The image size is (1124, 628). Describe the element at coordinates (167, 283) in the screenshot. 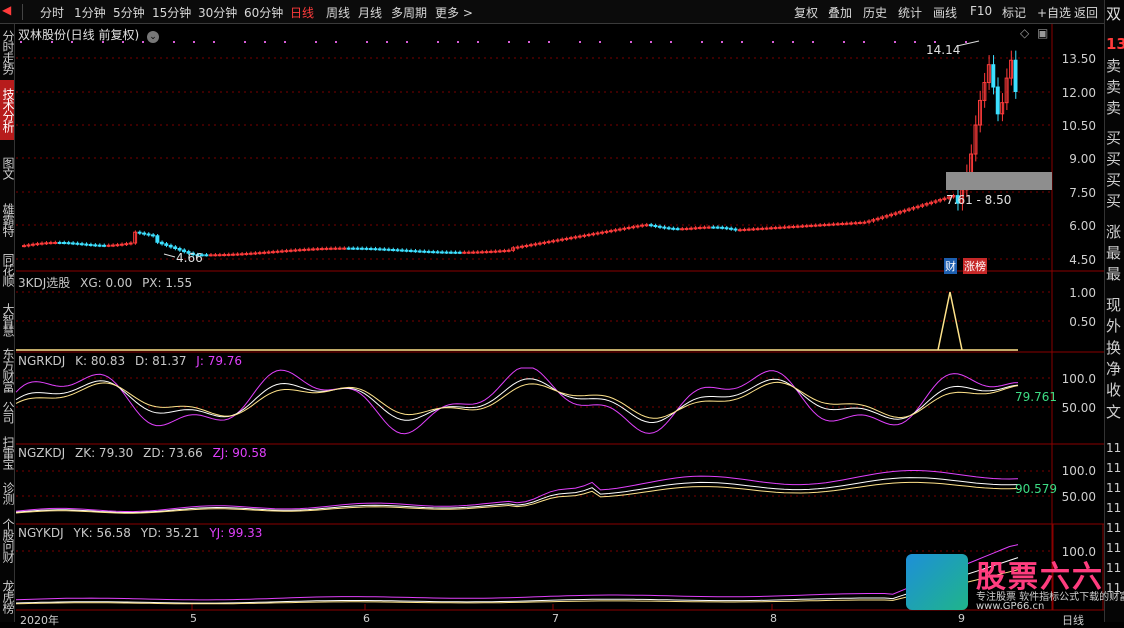

I see `indicator-1-px: PX: 1.55` at that location.